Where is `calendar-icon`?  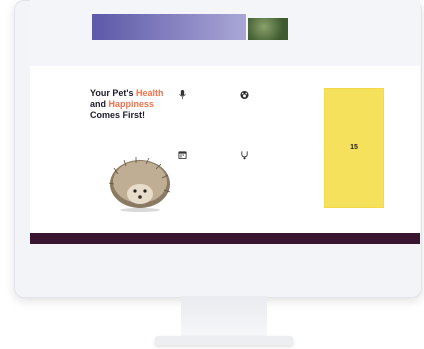
calendar-icon is located at coordinates (182, 155).